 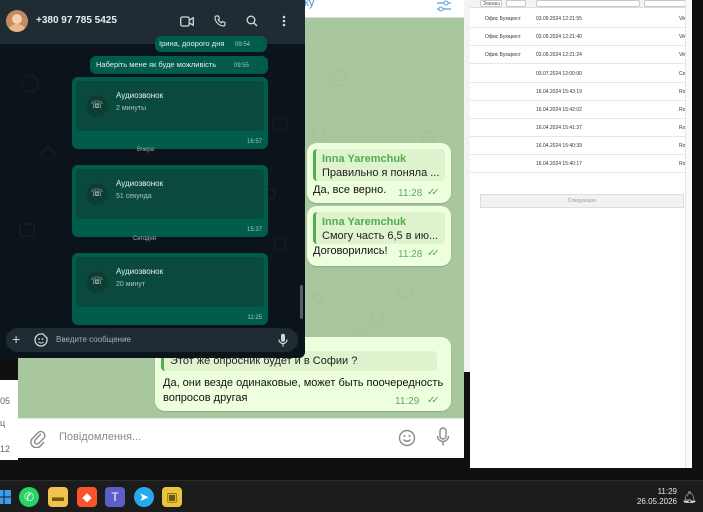 What do you see at coordinates (559, 110) in the screenshot?
I see `cell-date: 16.04.2024 15:42:02` at bounding box center [559, 110].